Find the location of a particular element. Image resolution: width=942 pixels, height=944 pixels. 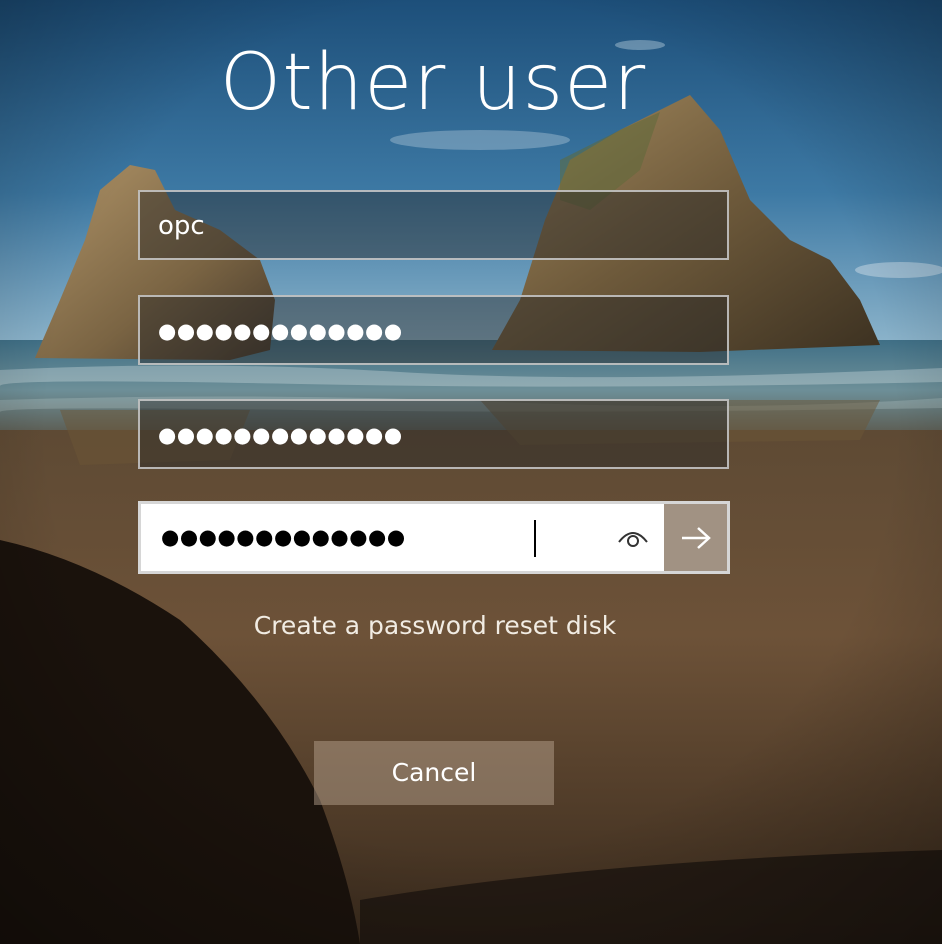

confirm-password-input: ●●●●●●●●●●●●● is located at coordinates (402, 537).